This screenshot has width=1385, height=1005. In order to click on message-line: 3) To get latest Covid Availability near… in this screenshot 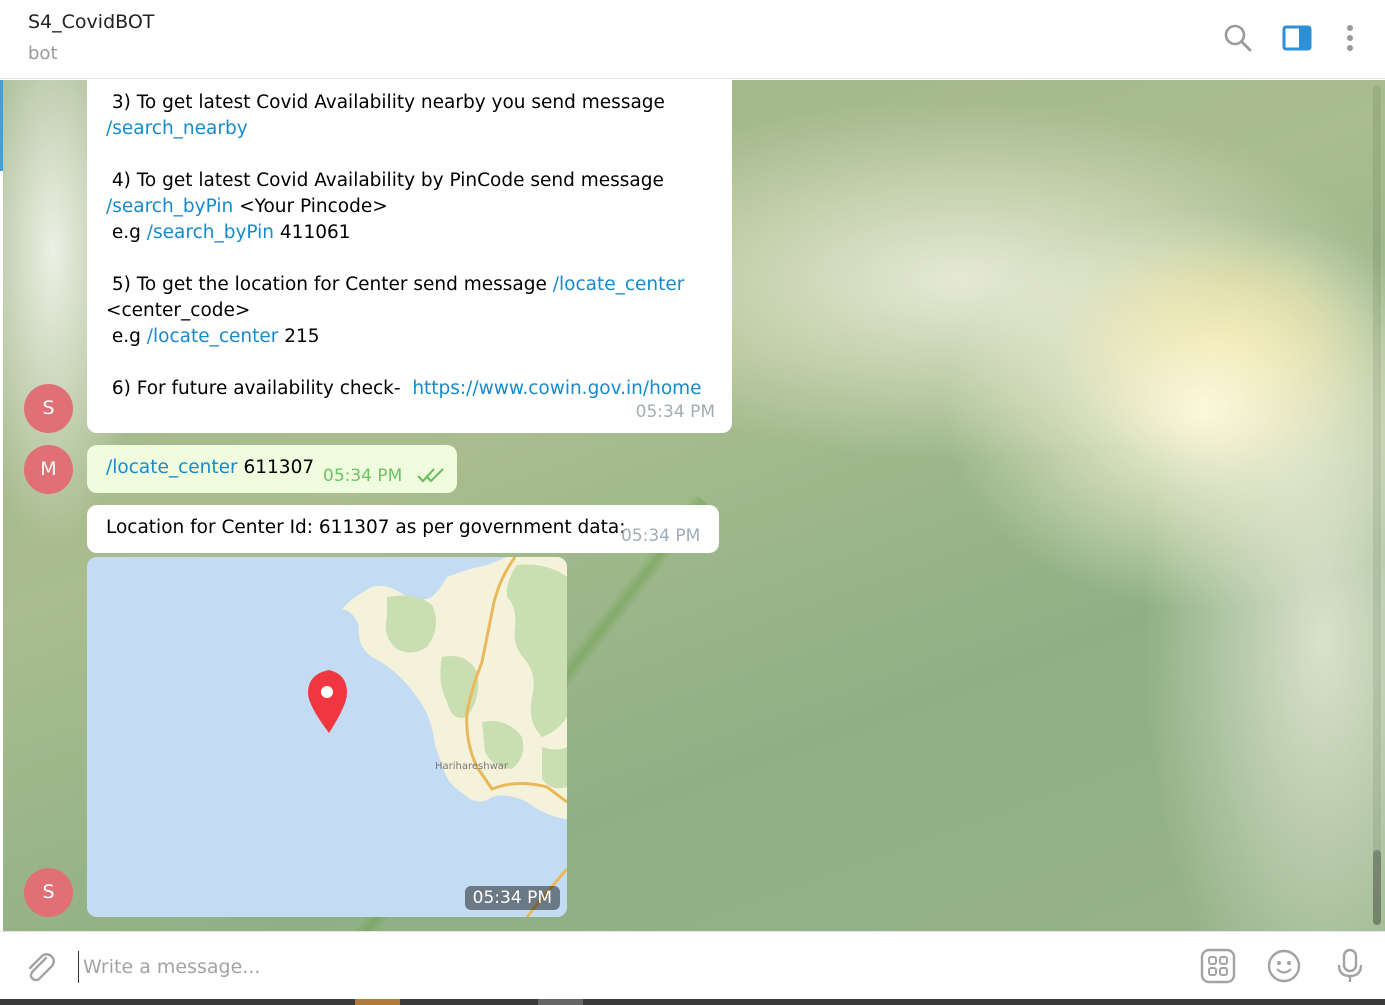, I will do `click(385, 102)`.